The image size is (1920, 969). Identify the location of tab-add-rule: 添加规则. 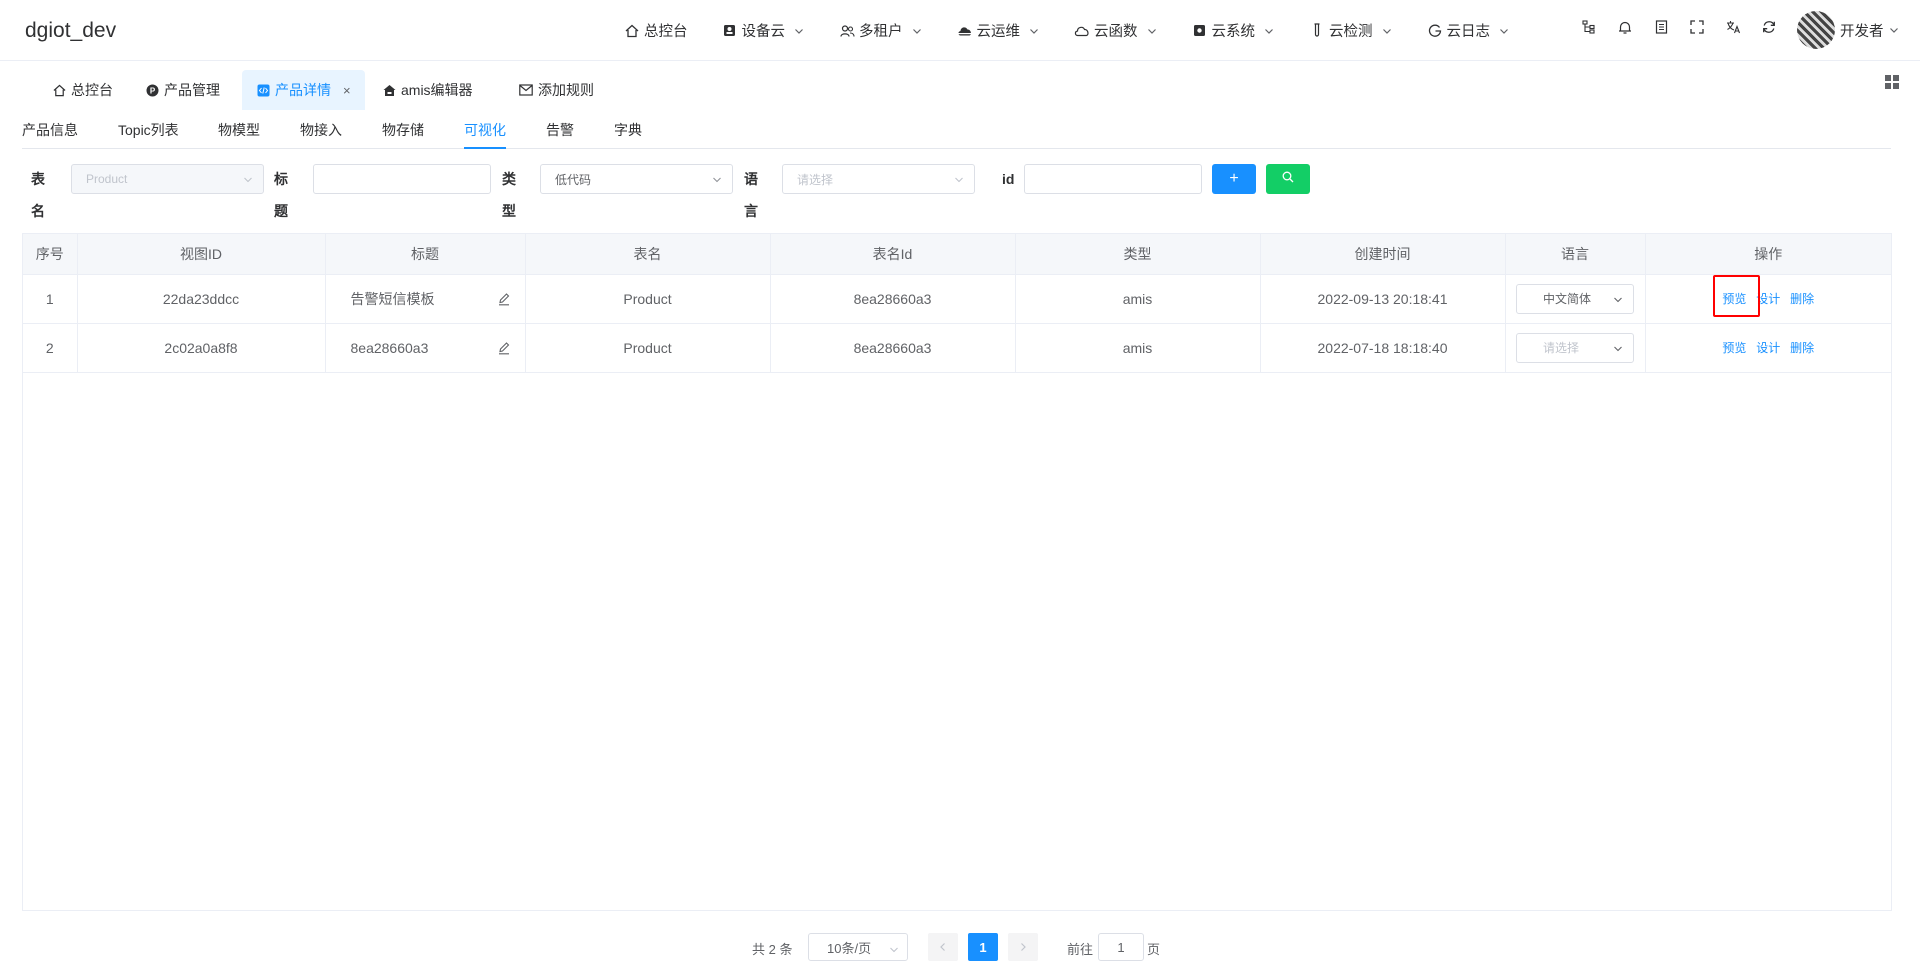
(556, 90).